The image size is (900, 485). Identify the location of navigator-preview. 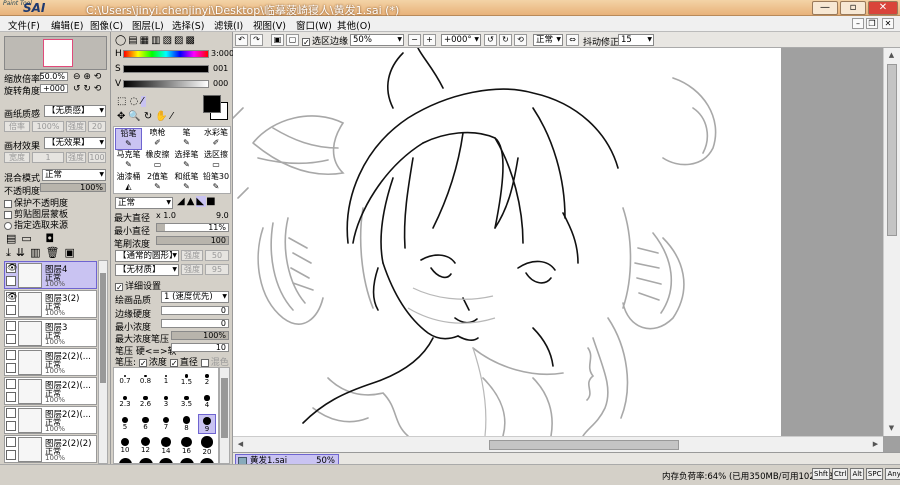
(55, 53).